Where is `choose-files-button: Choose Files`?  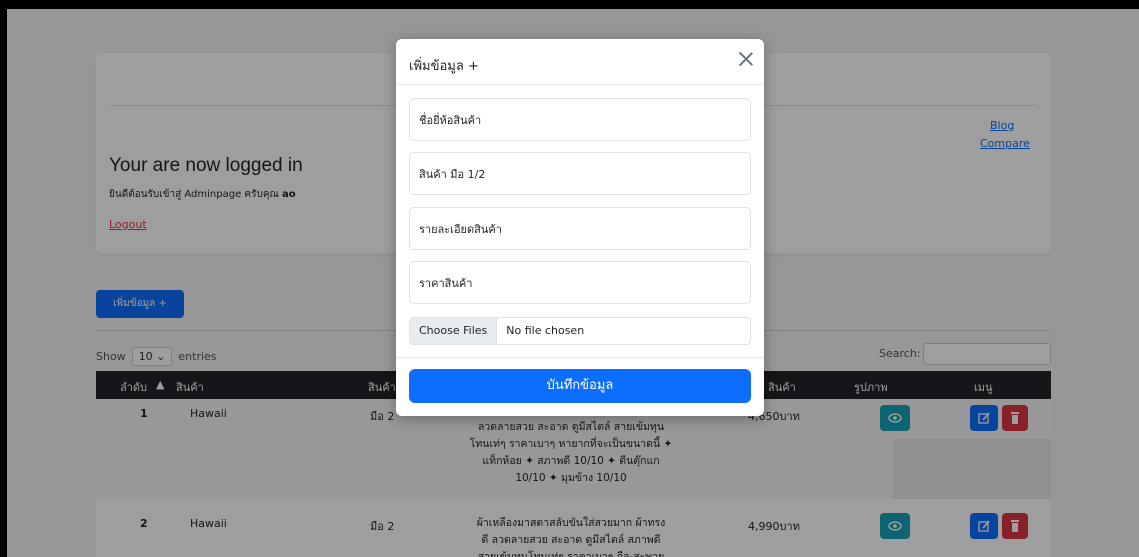
choose-files-button: Choose Files is located at coordinates (454, 331).